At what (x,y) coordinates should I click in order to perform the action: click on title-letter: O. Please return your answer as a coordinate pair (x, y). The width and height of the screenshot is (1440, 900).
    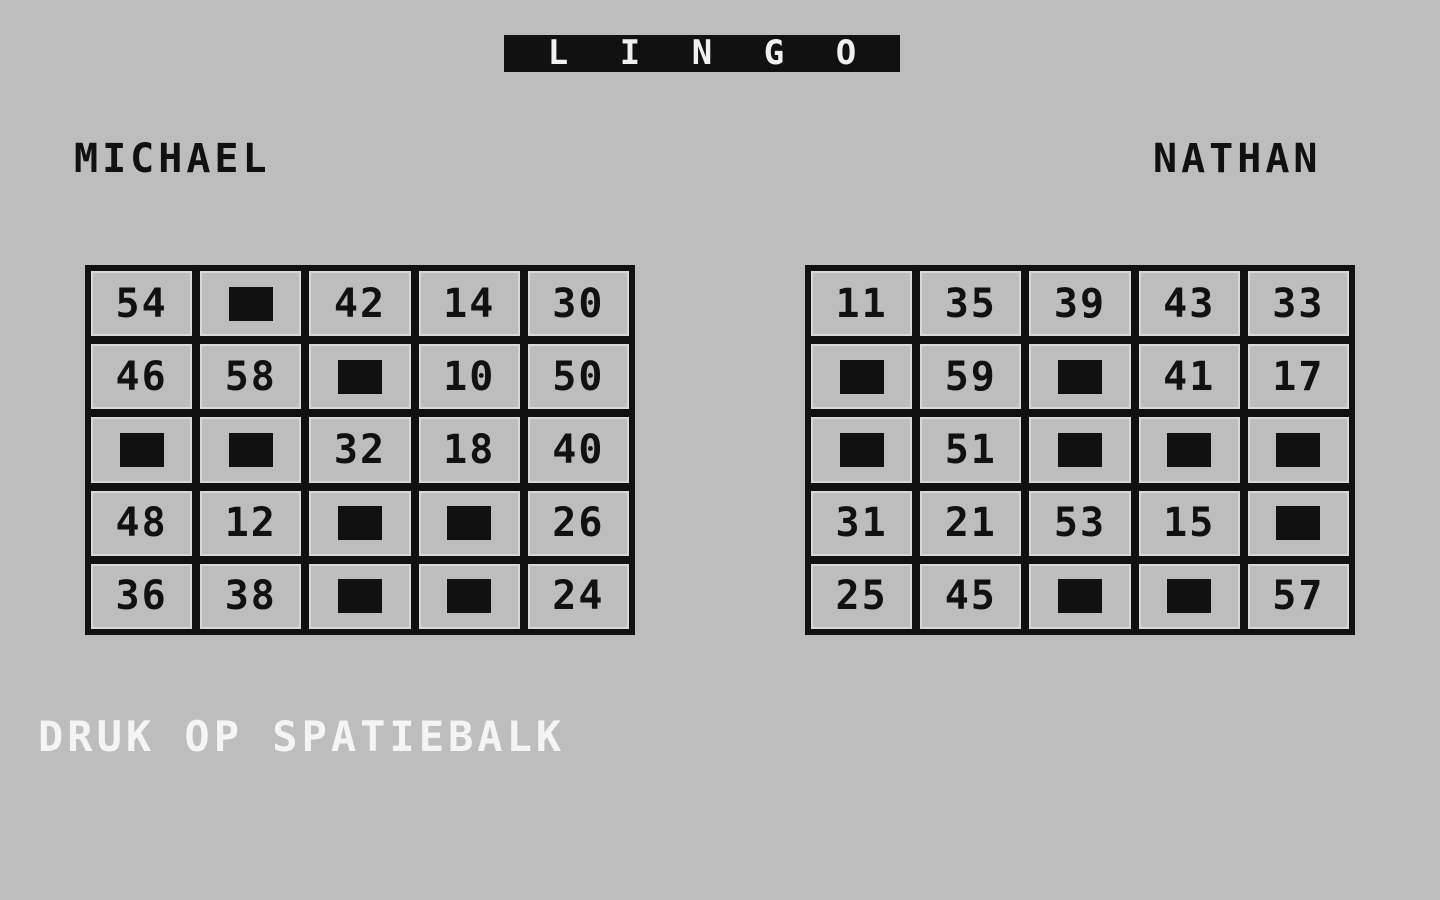
    Looking at the image, I should click on (846, 53).